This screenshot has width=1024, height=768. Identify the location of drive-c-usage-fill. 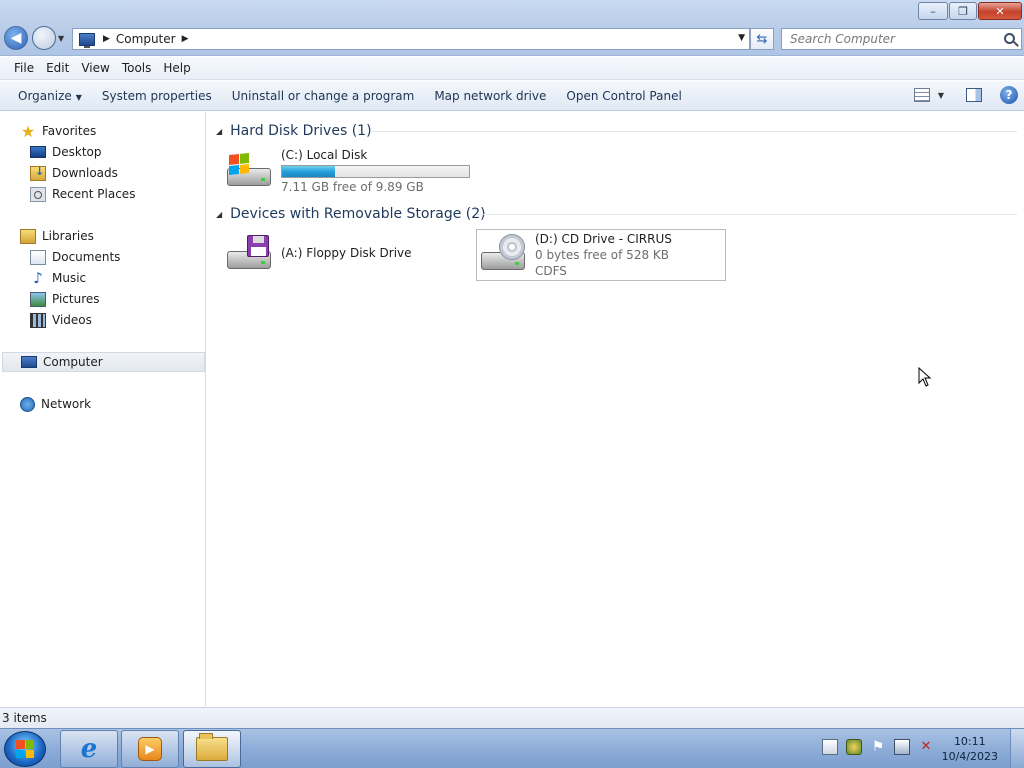
(308, 171).